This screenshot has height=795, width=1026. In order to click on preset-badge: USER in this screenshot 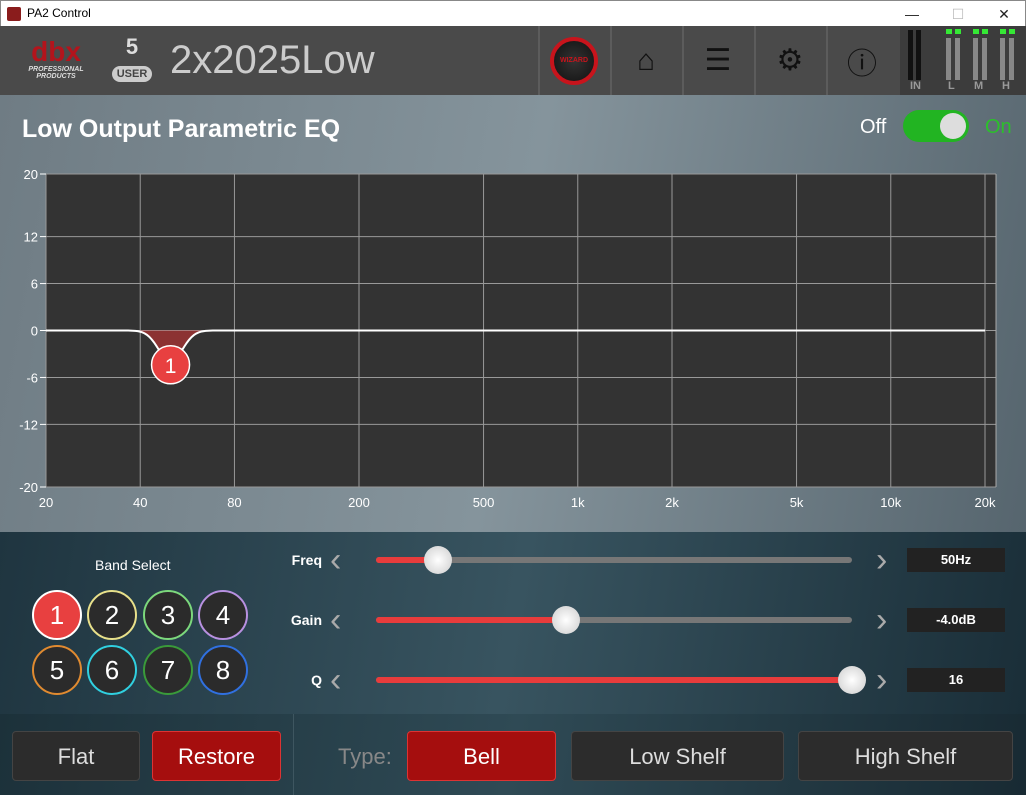, I will do `click(132, 74)`.